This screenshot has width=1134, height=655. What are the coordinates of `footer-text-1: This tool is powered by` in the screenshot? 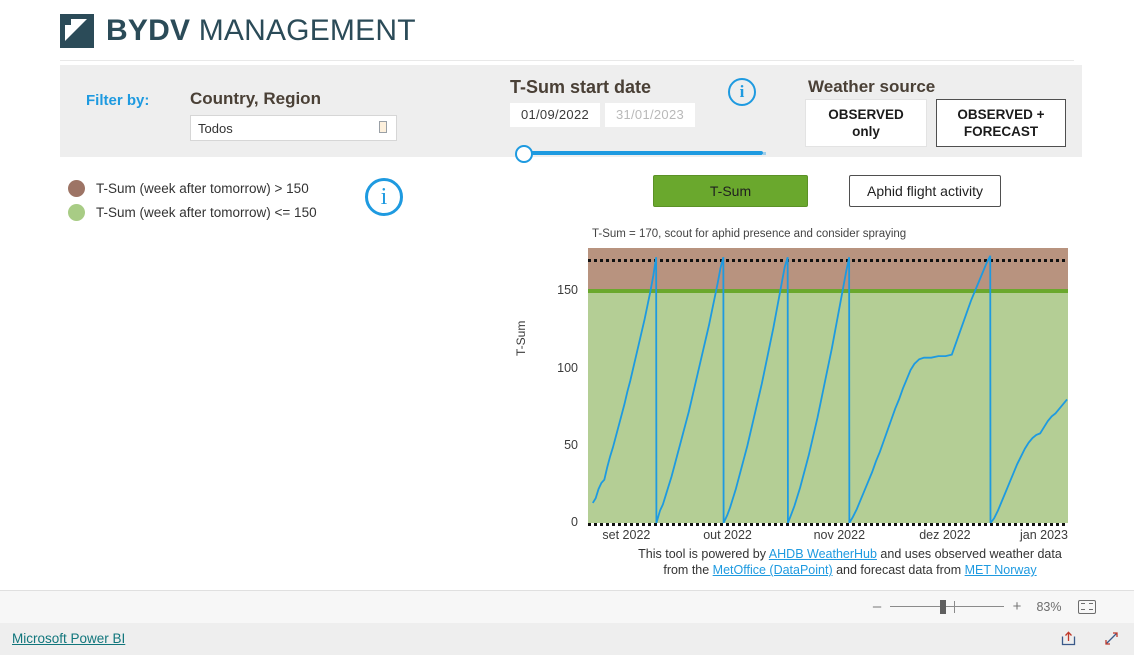 It's located at (703, 554).